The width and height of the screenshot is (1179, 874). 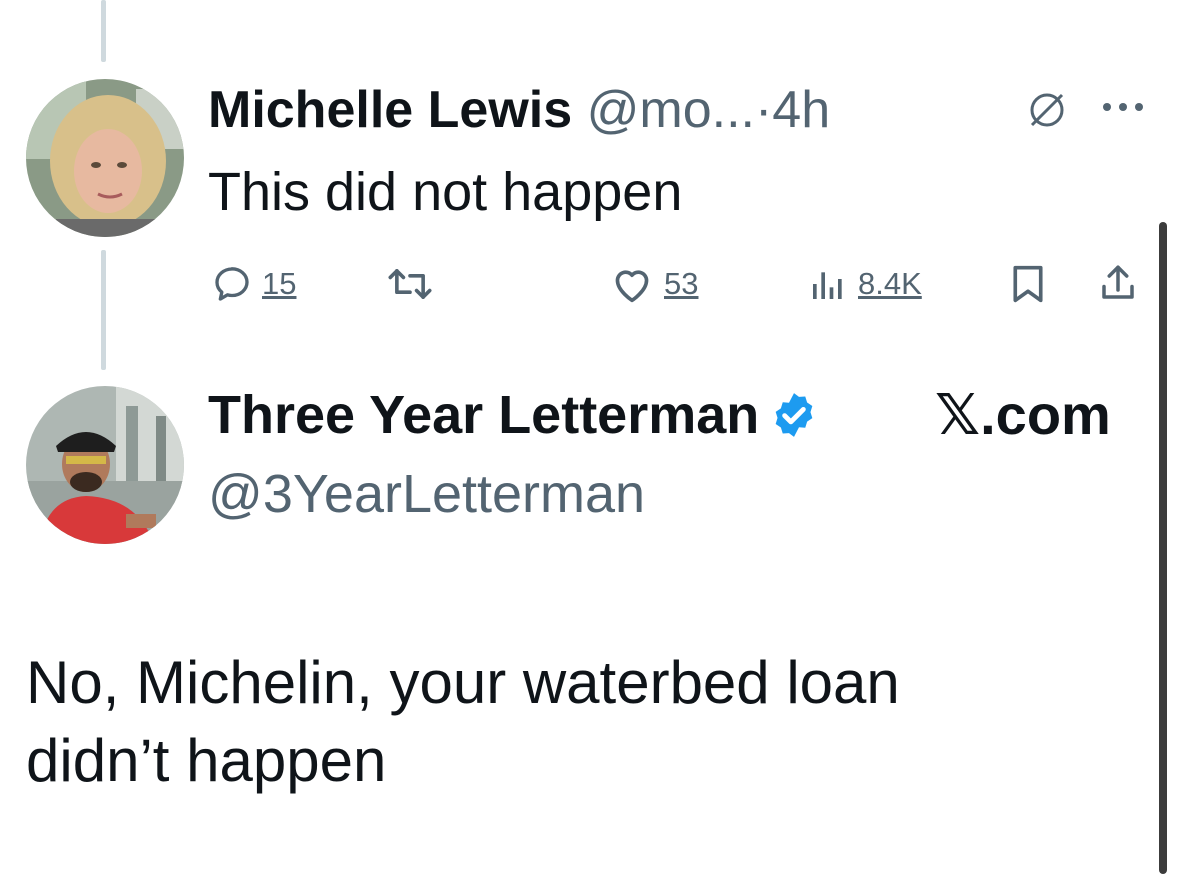 I want to click on tweet-text: This did not happen, so click(x=445, y=192).